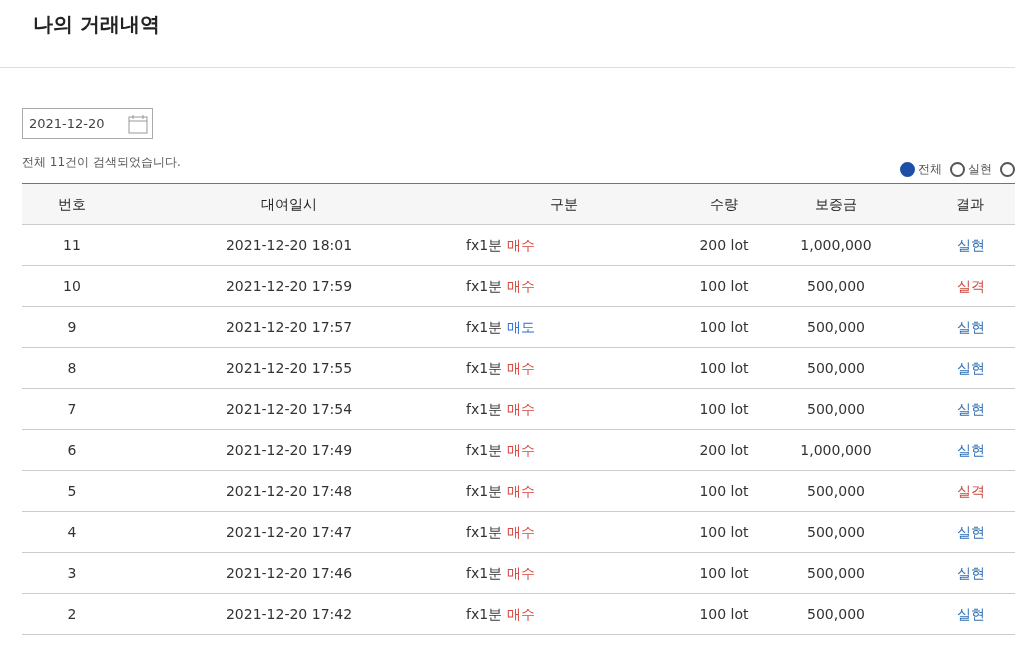  I want to click on table-cell: 2021-12-20 17:59, so click(289, 286).